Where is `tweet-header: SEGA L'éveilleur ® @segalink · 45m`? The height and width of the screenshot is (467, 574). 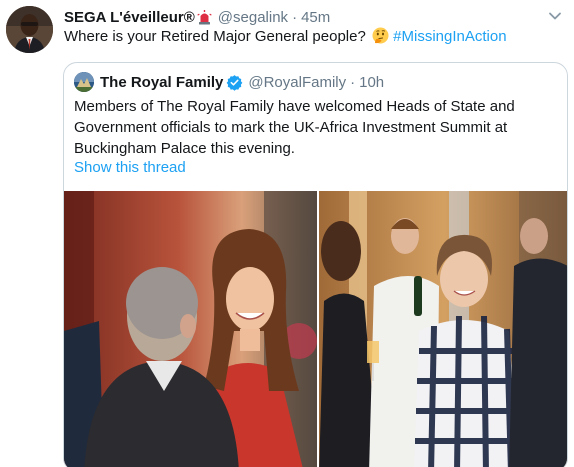 tweet-header: SEGA L'éveilleur ® @segalink · 45m is located at coordinates (197, 17).